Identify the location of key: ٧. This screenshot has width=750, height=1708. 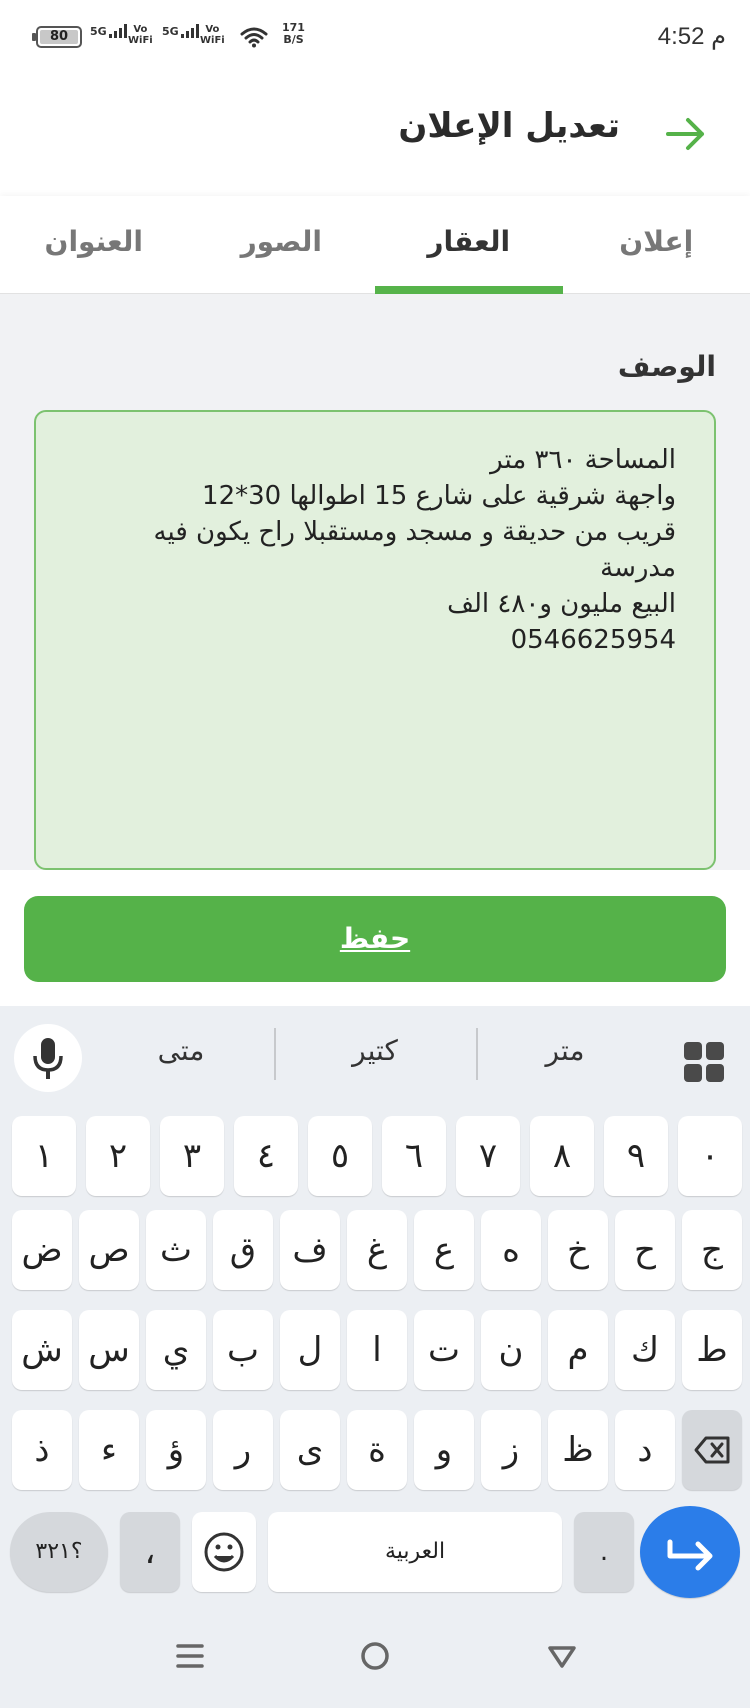
(488, 1156).